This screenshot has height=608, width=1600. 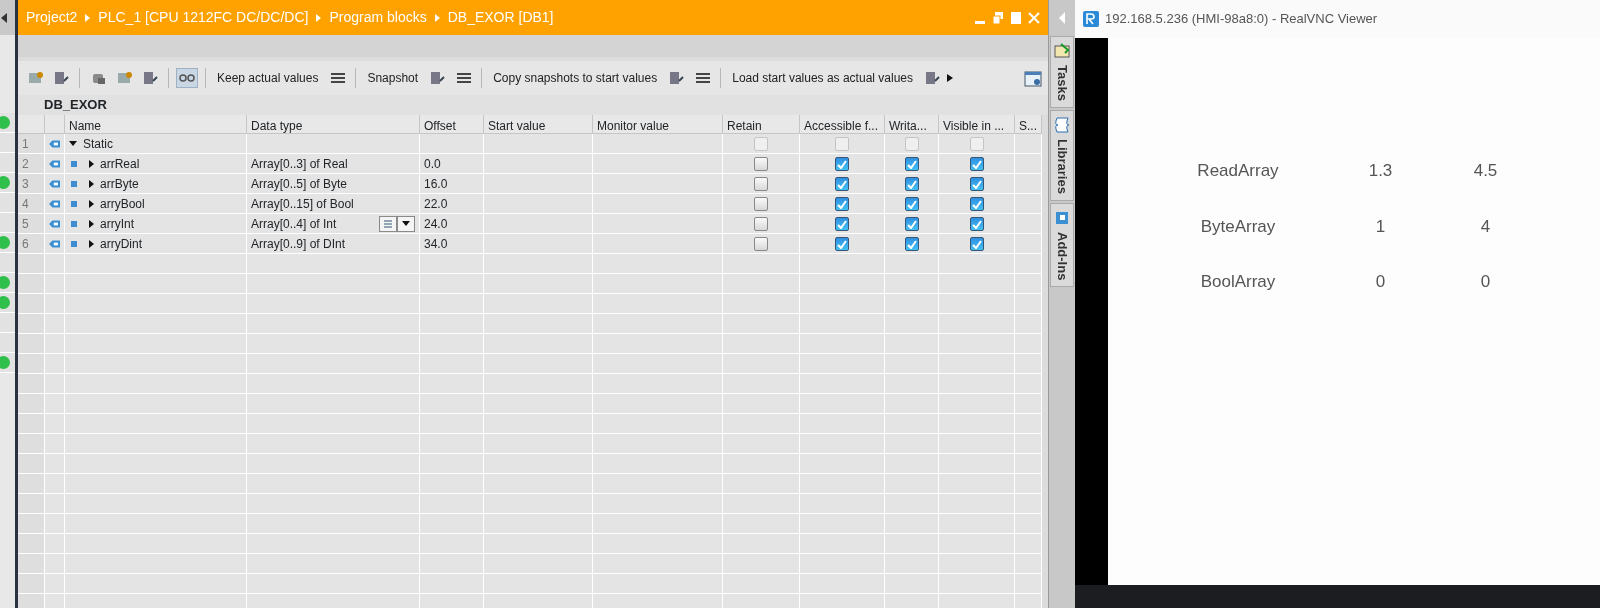 What do you see at coordinates (1062, 155) in the screenshot?
I see `side-tab: Libraries` at bounding box center [1062, 155].